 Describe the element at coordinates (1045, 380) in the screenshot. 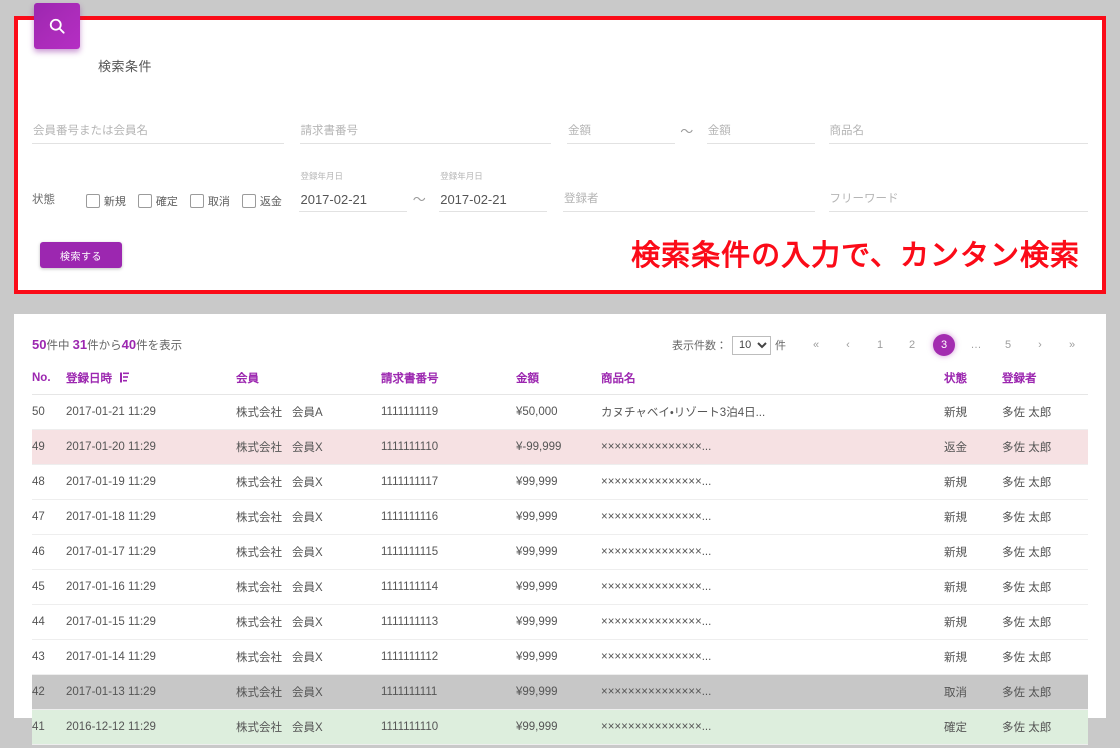

I see `column-header-registrant: 登録者` at that location.